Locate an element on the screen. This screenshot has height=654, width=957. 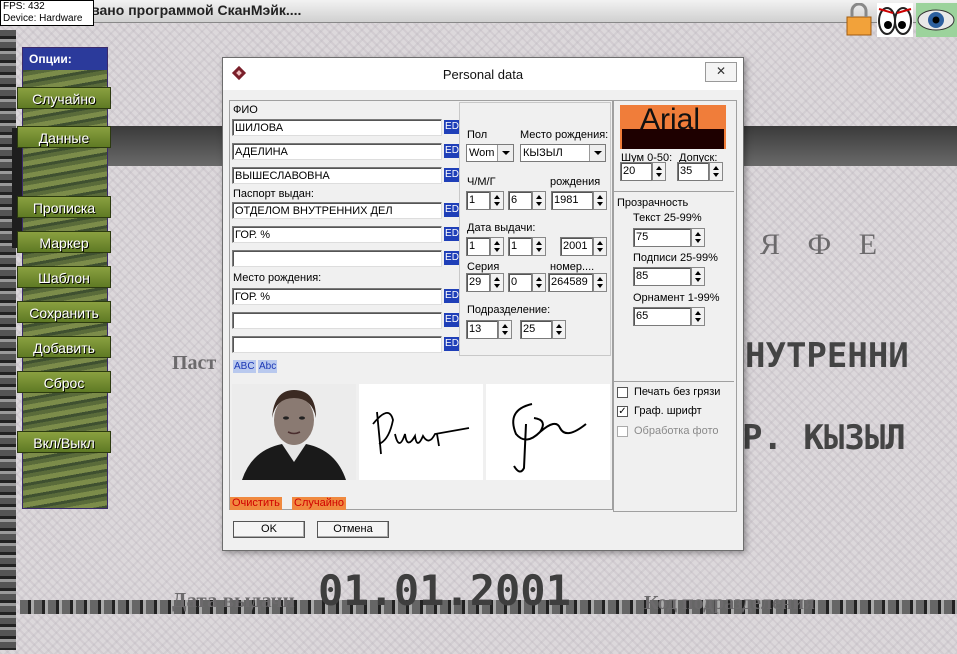
birthplace-line2-ed-button: ED is located at coordinates (452, 320).